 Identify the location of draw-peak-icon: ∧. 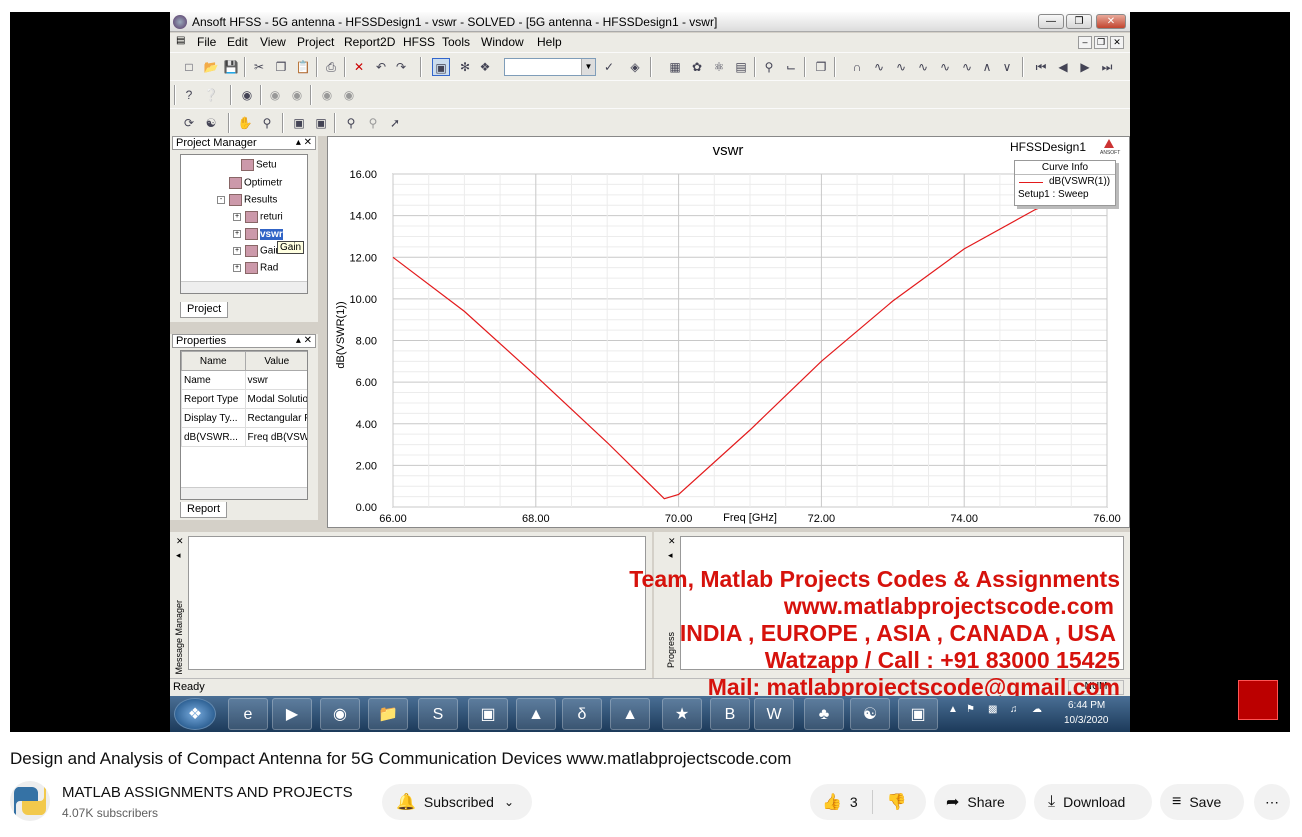
(987, 67).